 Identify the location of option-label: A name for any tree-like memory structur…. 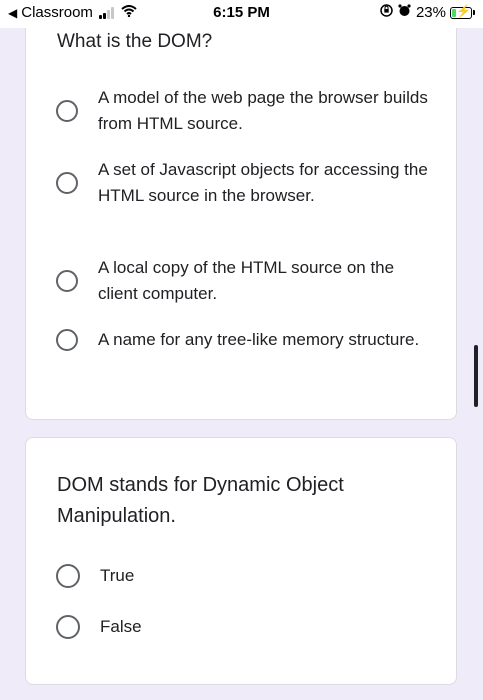
(259, 339).